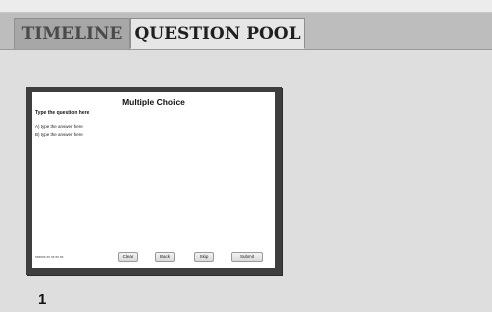 The width and height of the screenshot is (492, 312). I want to click on tab-timeline: TIMELINE, so click(72, 33).